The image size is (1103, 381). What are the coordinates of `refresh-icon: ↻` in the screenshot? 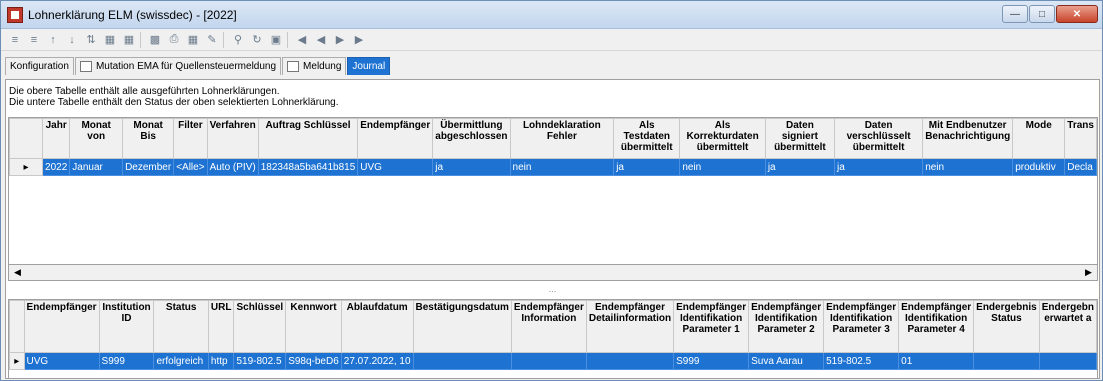 It's located at (257, 40).